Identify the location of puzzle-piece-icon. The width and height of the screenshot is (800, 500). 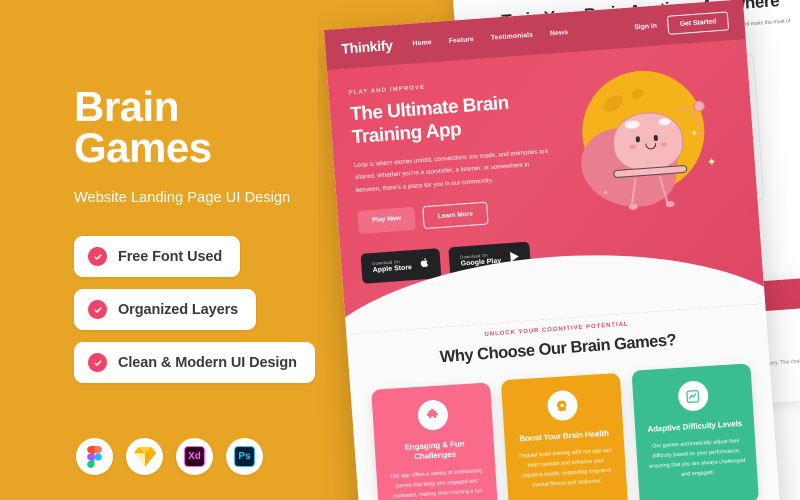
(432, 415).